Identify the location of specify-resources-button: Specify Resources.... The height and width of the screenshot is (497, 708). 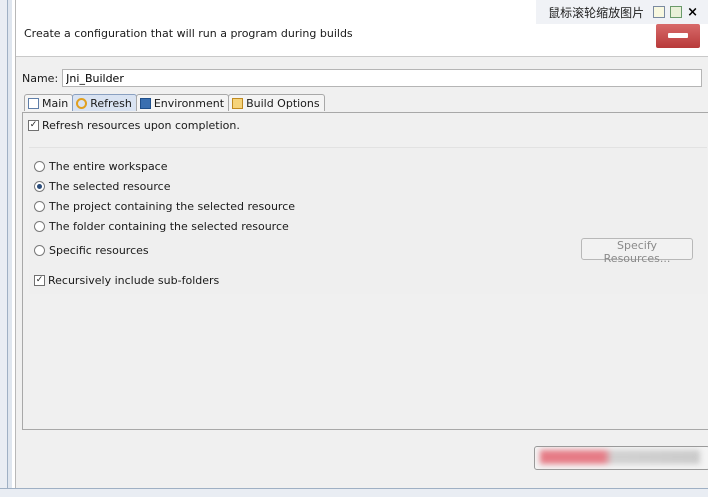
(637, 251).